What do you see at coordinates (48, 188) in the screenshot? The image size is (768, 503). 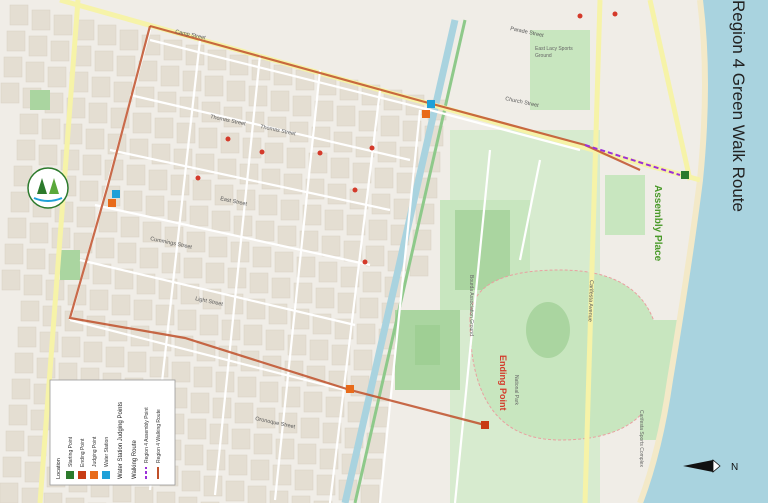 I see `region-logo` at bounding box center [48, 188].